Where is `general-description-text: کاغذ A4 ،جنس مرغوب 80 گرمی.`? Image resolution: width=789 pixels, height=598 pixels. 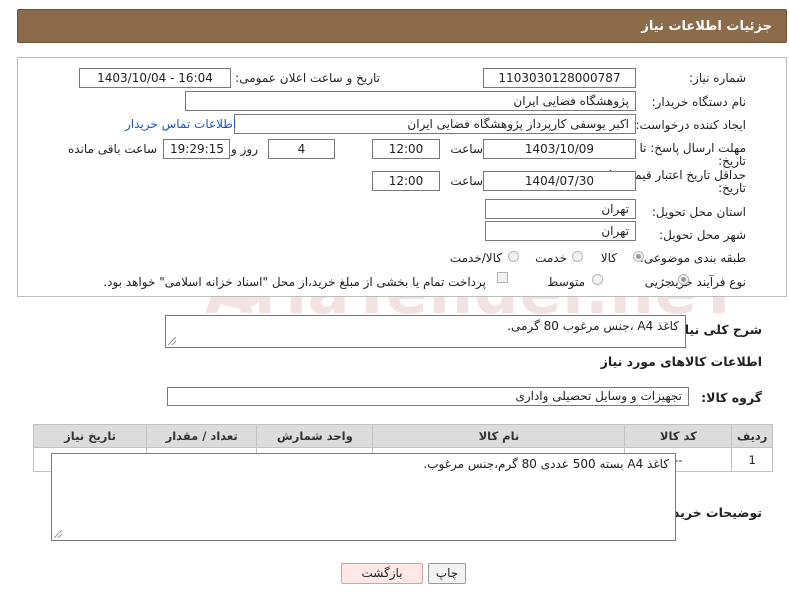 general-description-text: کاغذ A4 ،جنس مرغوب 80 گرمی. is located at coordinates (593, 326).